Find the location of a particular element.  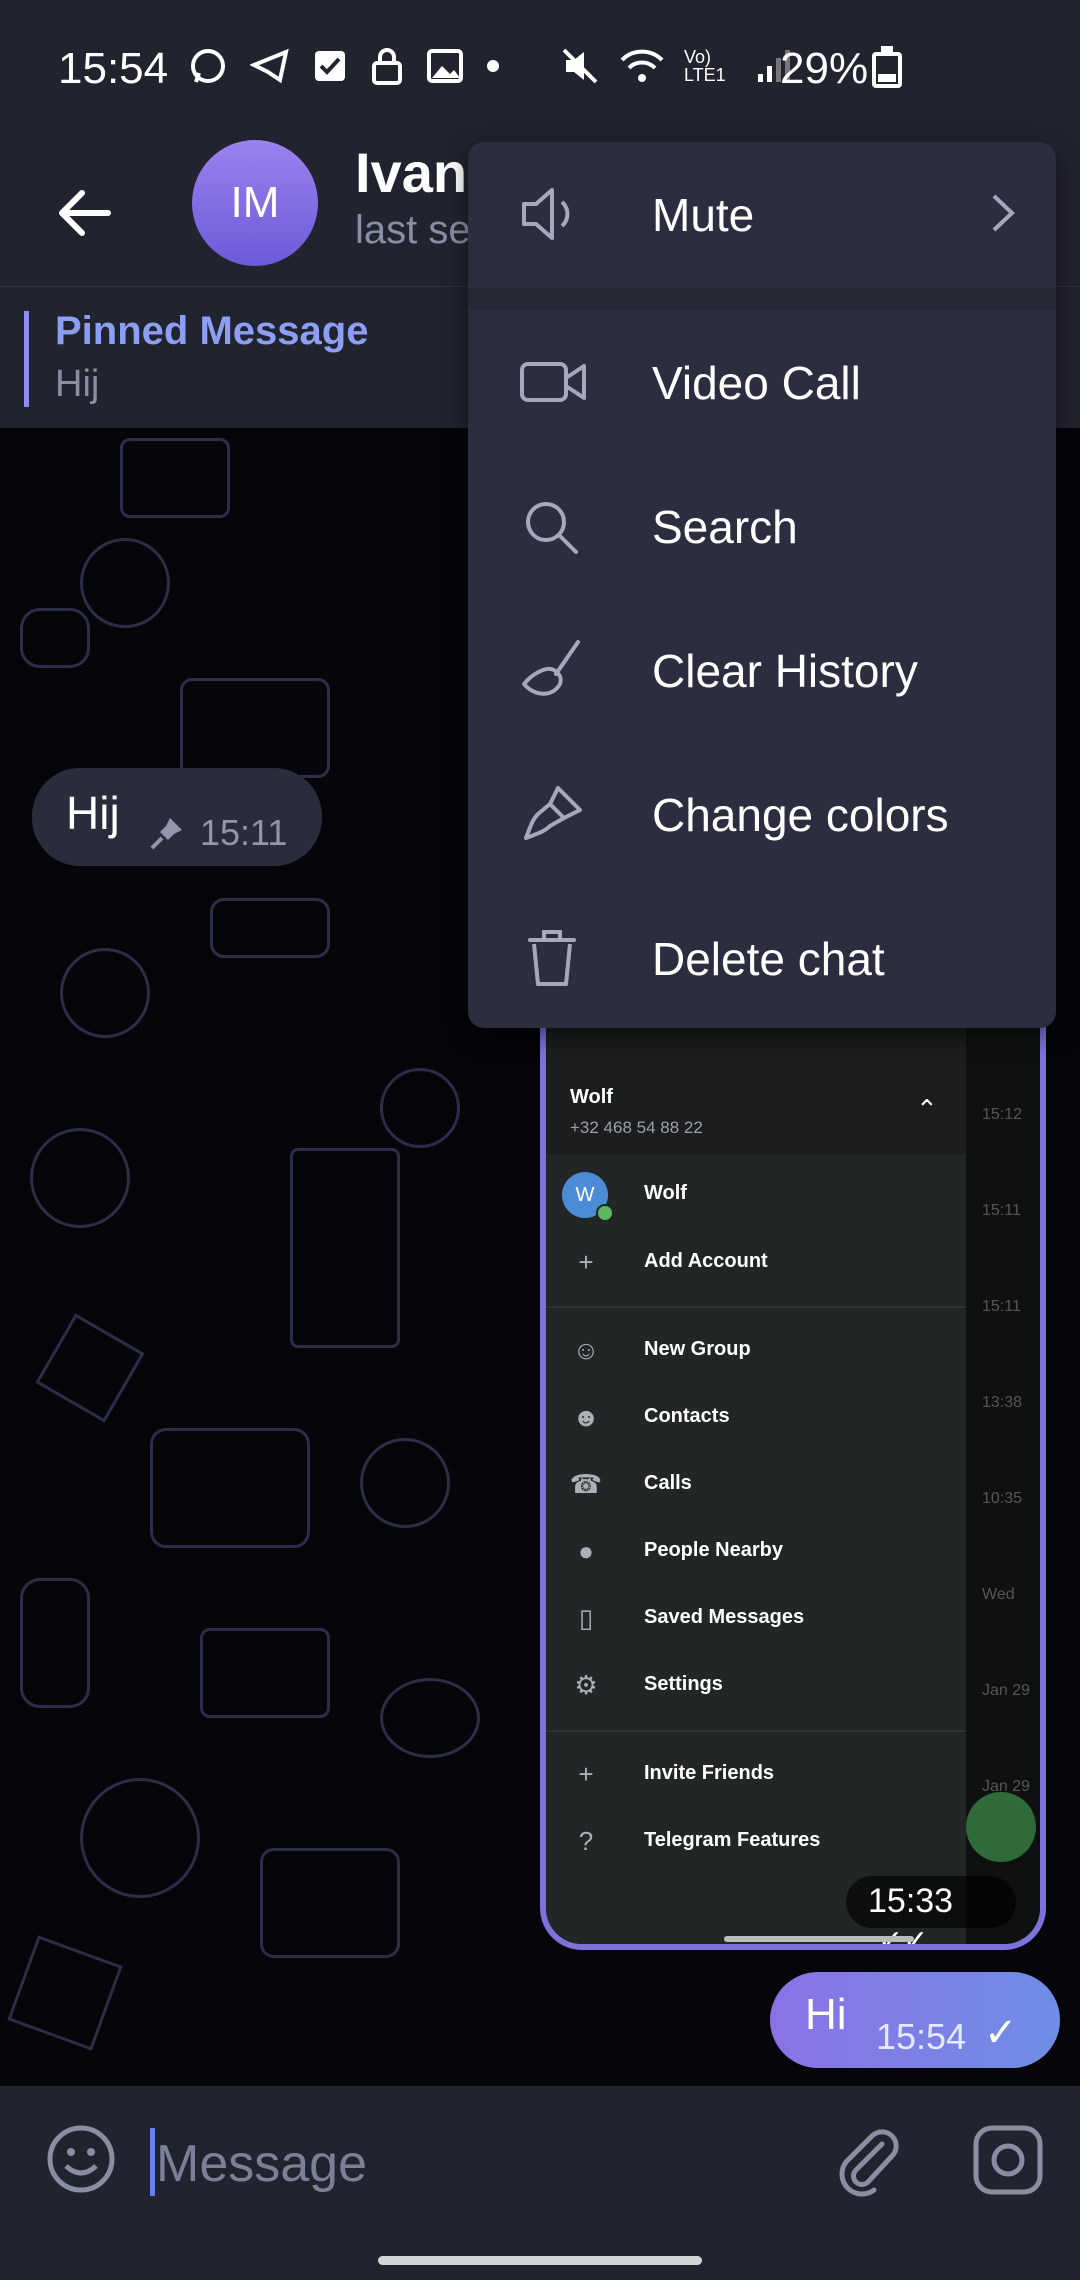

drawer-item-invite-friends: + Invite Friends is located at coordinates (756, 1774).